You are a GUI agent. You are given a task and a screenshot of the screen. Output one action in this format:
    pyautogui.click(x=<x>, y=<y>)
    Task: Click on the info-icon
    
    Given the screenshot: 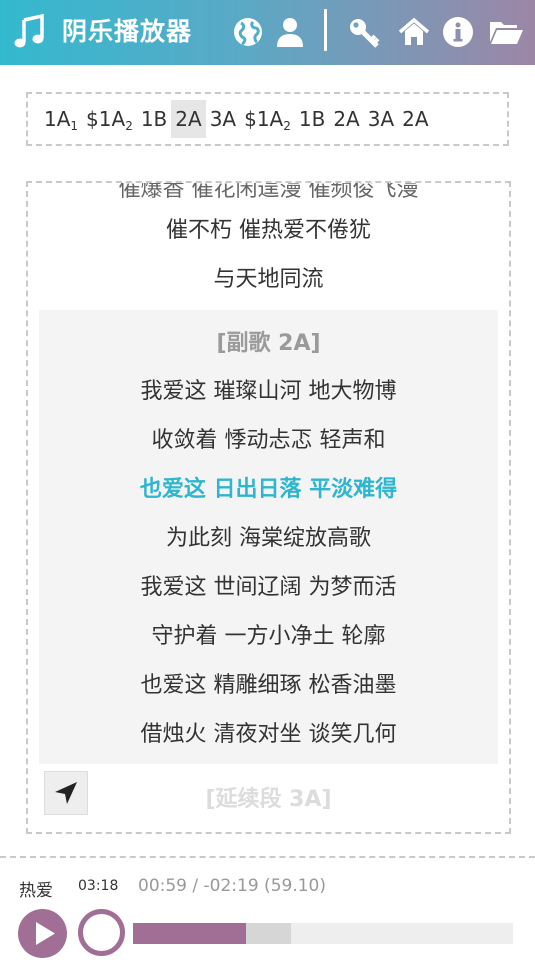 What is the action you would take?
    pyautogui.click(x=458, y=32)
    